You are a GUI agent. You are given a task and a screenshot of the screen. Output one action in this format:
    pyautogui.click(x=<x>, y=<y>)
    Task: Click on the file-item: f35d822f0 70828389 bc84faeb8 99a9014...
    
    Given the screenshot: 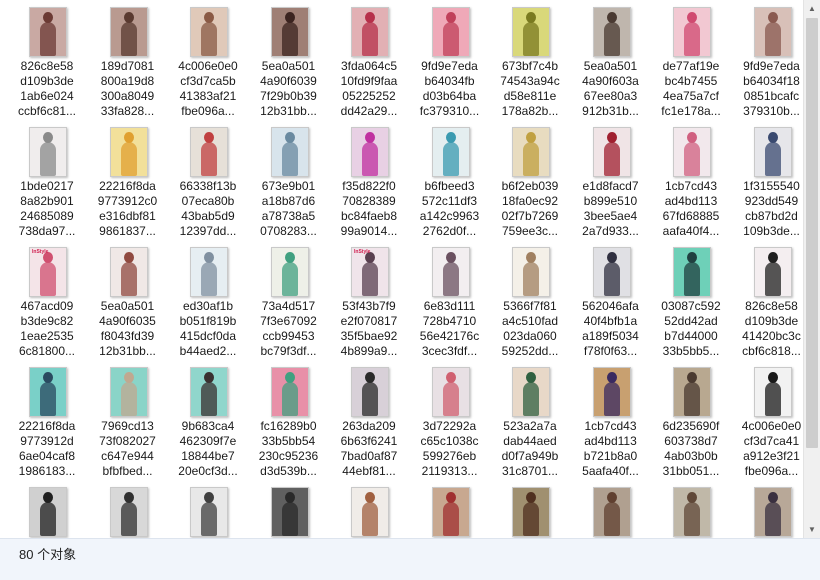 What is the action you would take?
    pyautogui.click(x=369, y=182)
    